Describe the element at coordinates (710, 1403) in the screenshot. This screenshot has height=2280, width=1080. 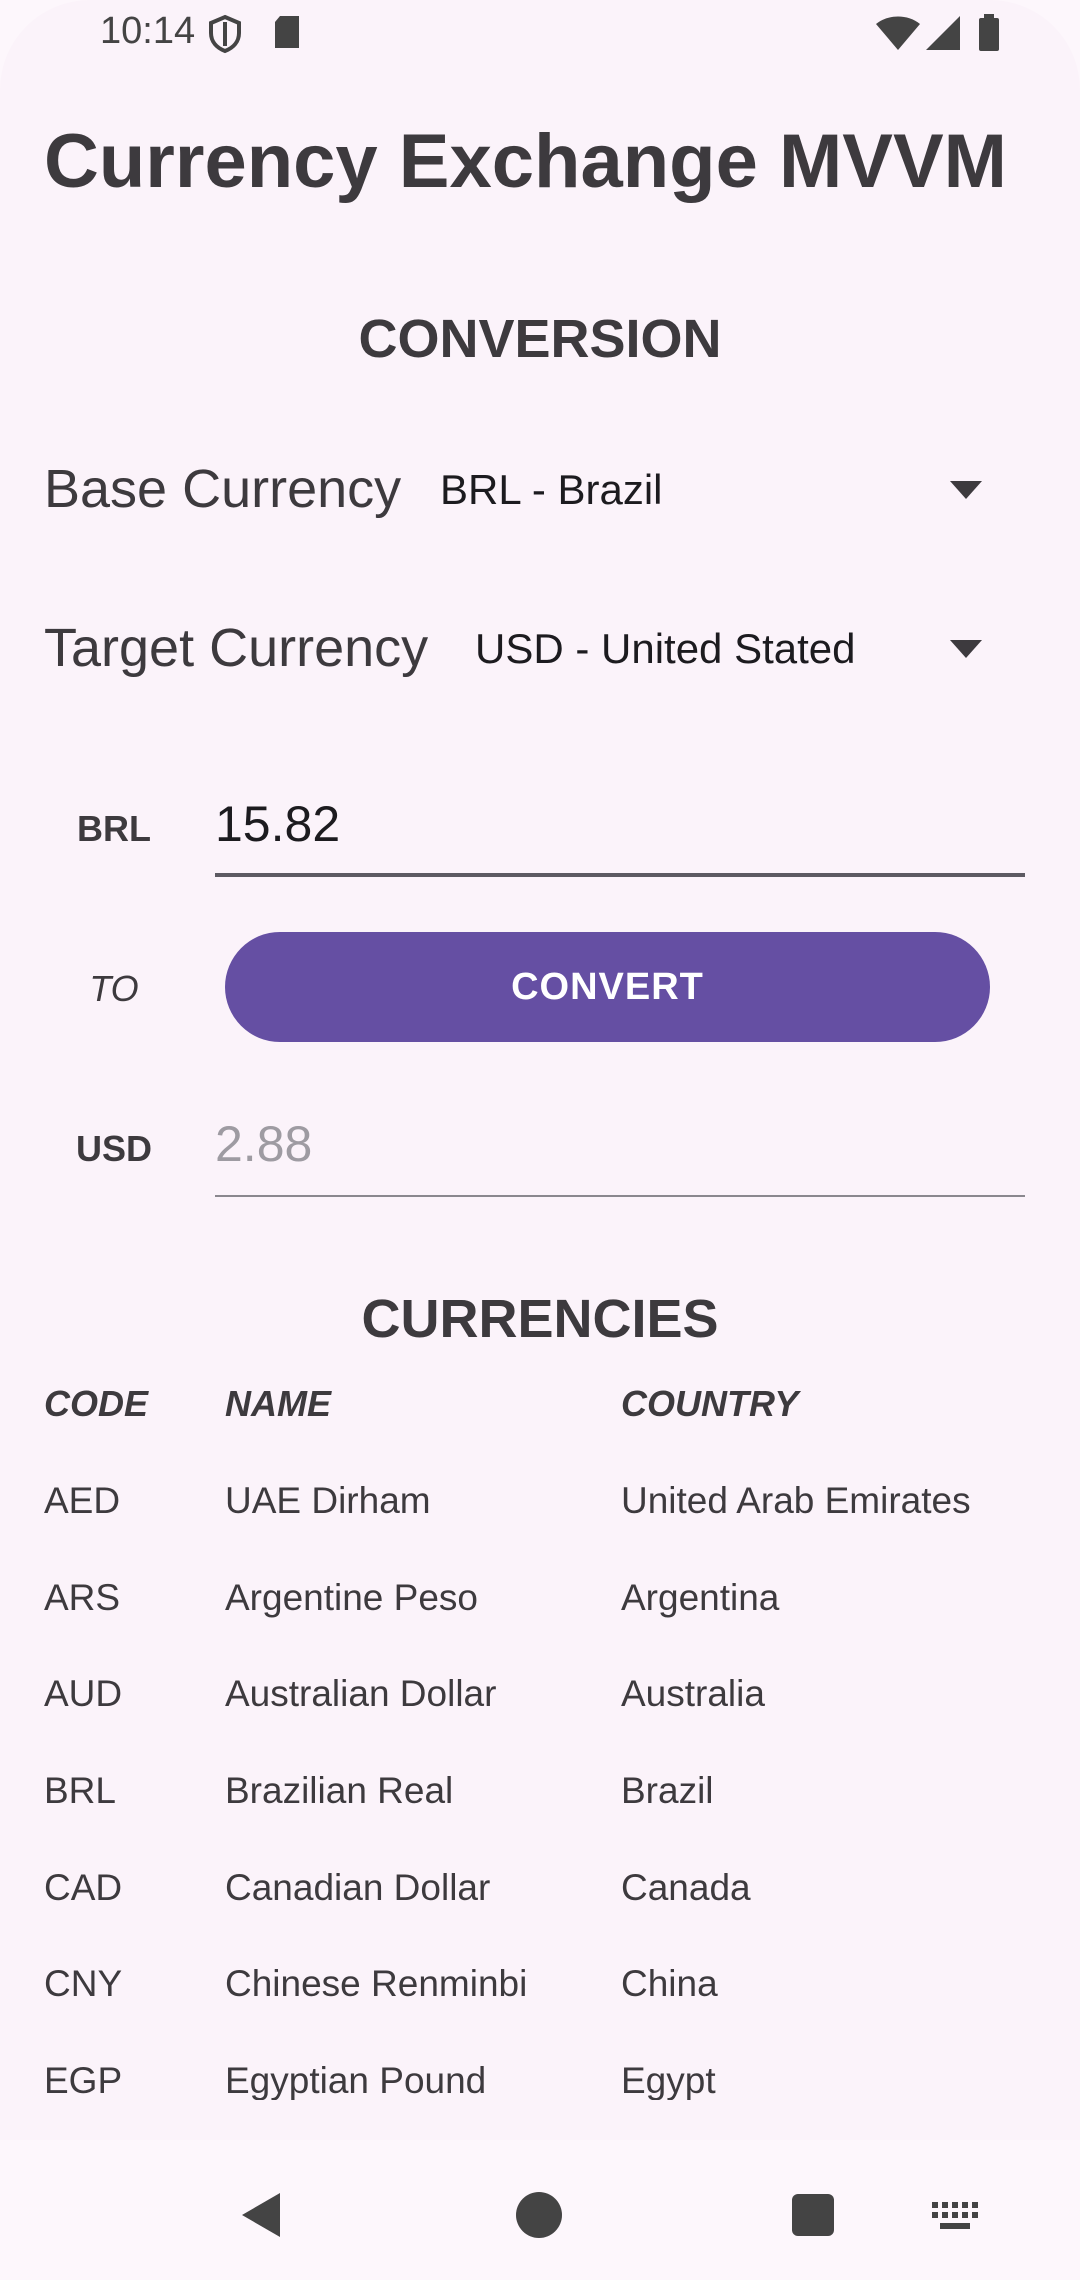
I see `header-country: COUNTRY` at that location.